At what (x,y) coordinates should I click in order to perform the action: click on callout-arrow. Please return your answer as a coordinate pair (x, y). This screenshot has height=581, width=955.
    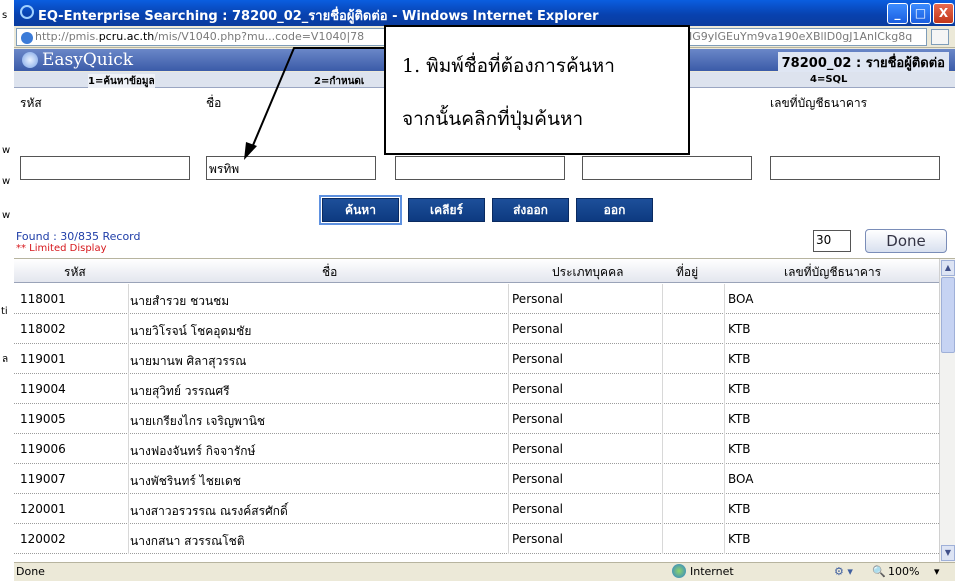
    Looking at the image, I should click on (314, 103).